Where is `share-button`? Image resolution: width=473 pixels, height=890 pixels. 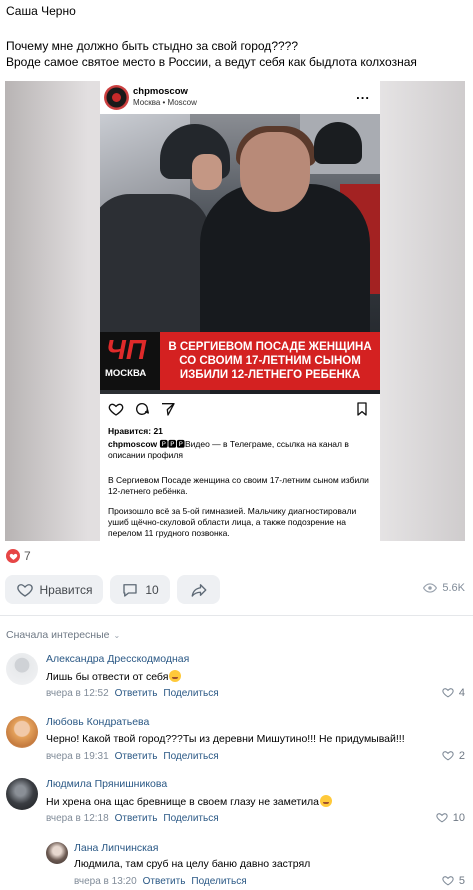 share-button is located at coordinates (198, 589).